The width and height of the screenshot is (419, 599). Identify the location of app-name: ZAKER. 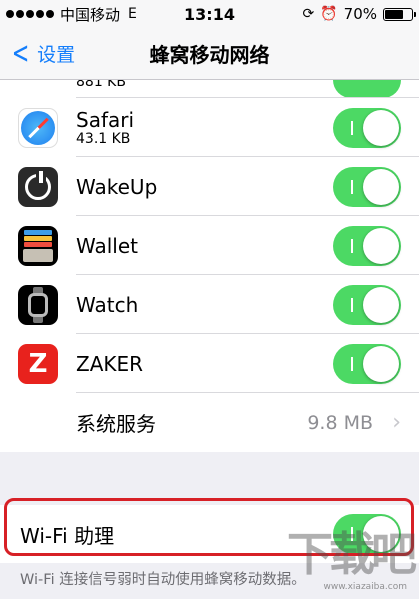
(110, 363).